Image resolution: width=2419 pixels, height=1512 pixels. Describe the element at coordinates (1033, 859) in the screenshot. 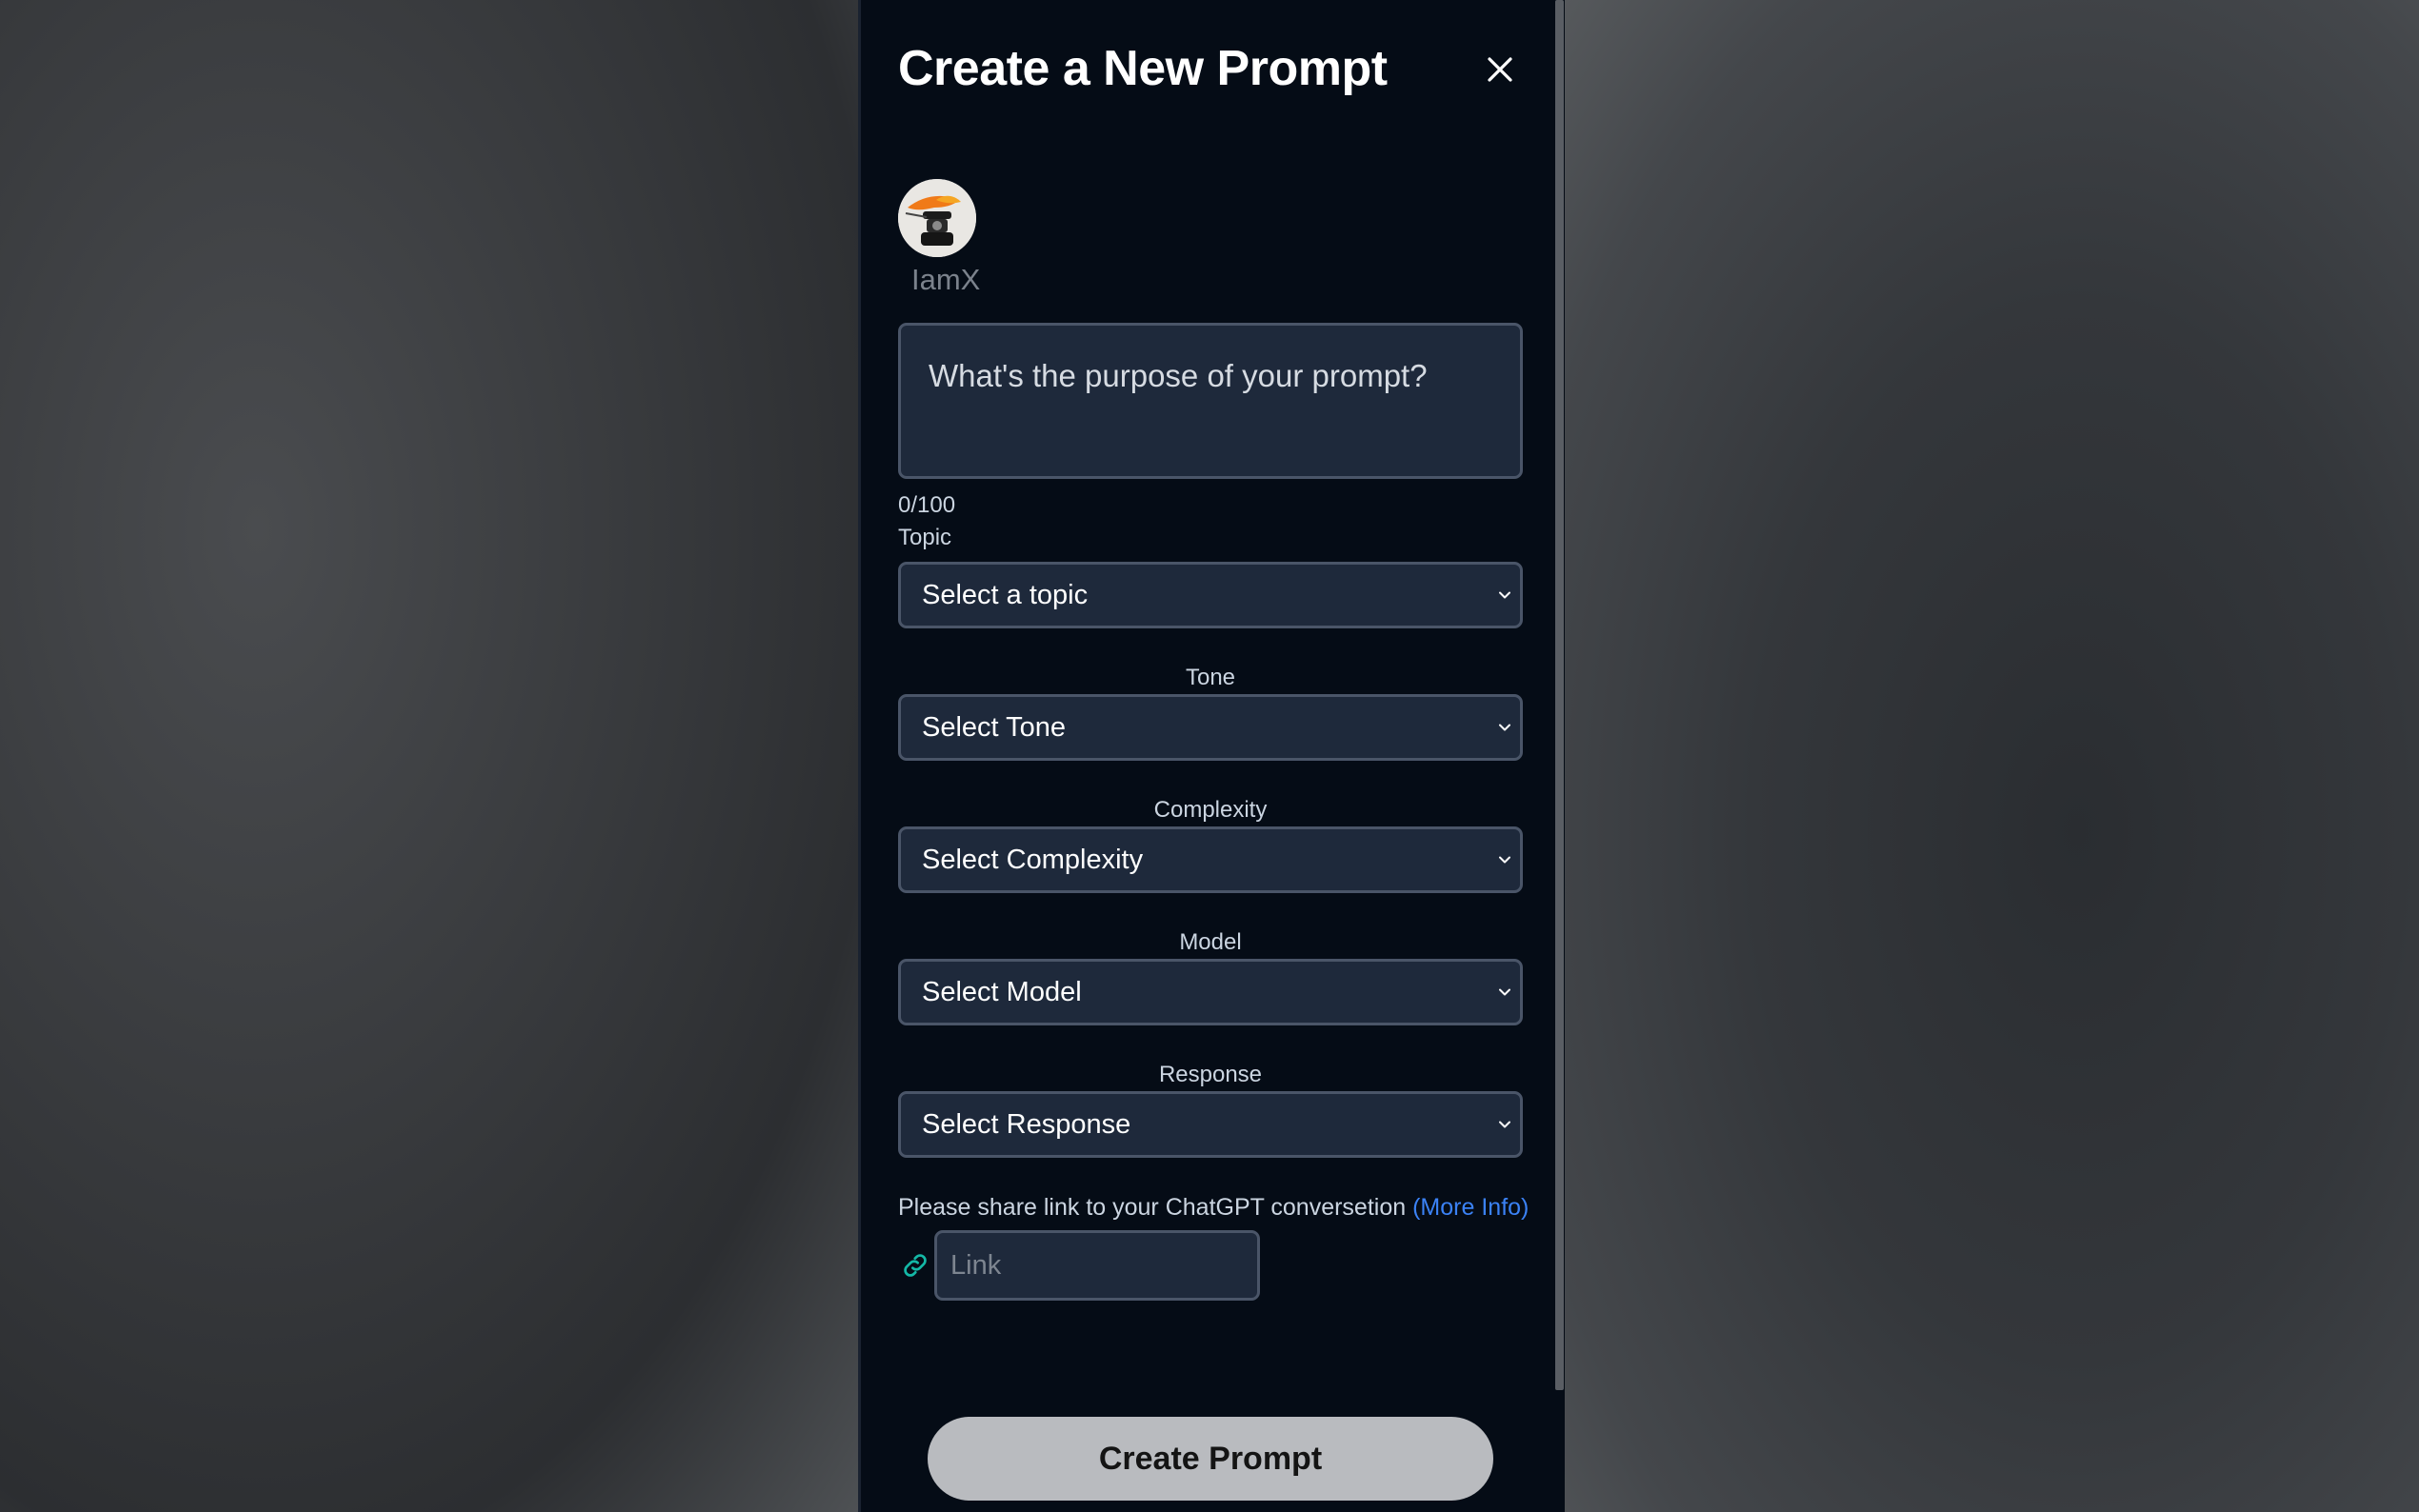

I see `complexity-select-value: Select Complexity` at that location.